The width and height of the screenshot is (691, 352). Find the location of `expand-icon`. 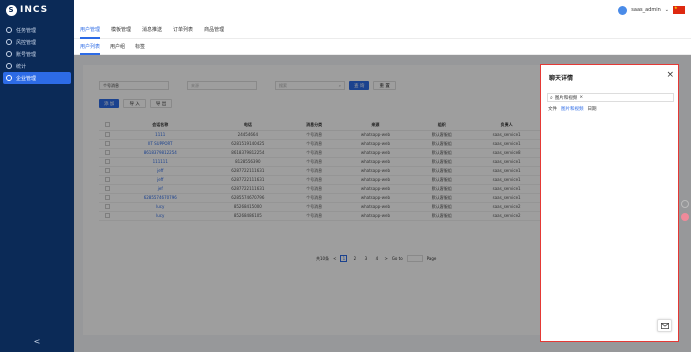

expand-icon is located at coordinates (685, 204).